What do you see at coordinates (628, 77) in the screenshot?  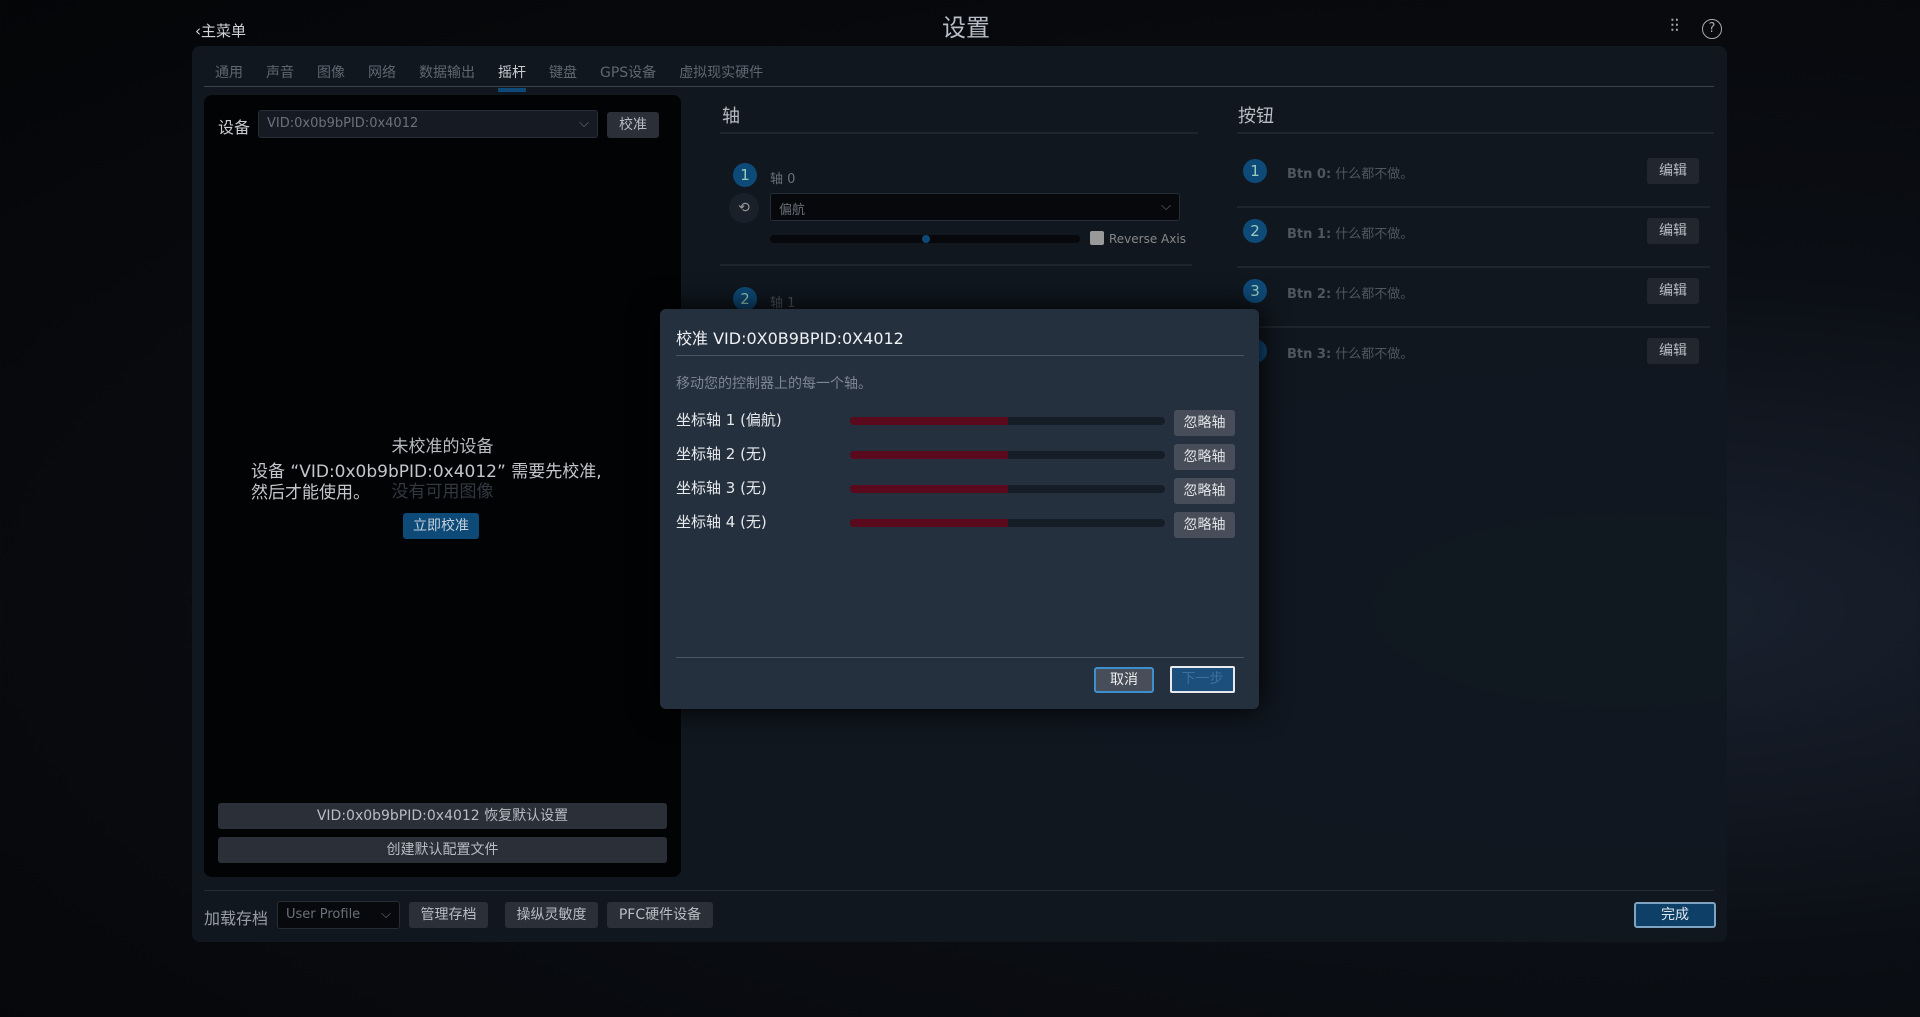 I see `tab-gps: GPS设备` at bounding box center [628, 77].